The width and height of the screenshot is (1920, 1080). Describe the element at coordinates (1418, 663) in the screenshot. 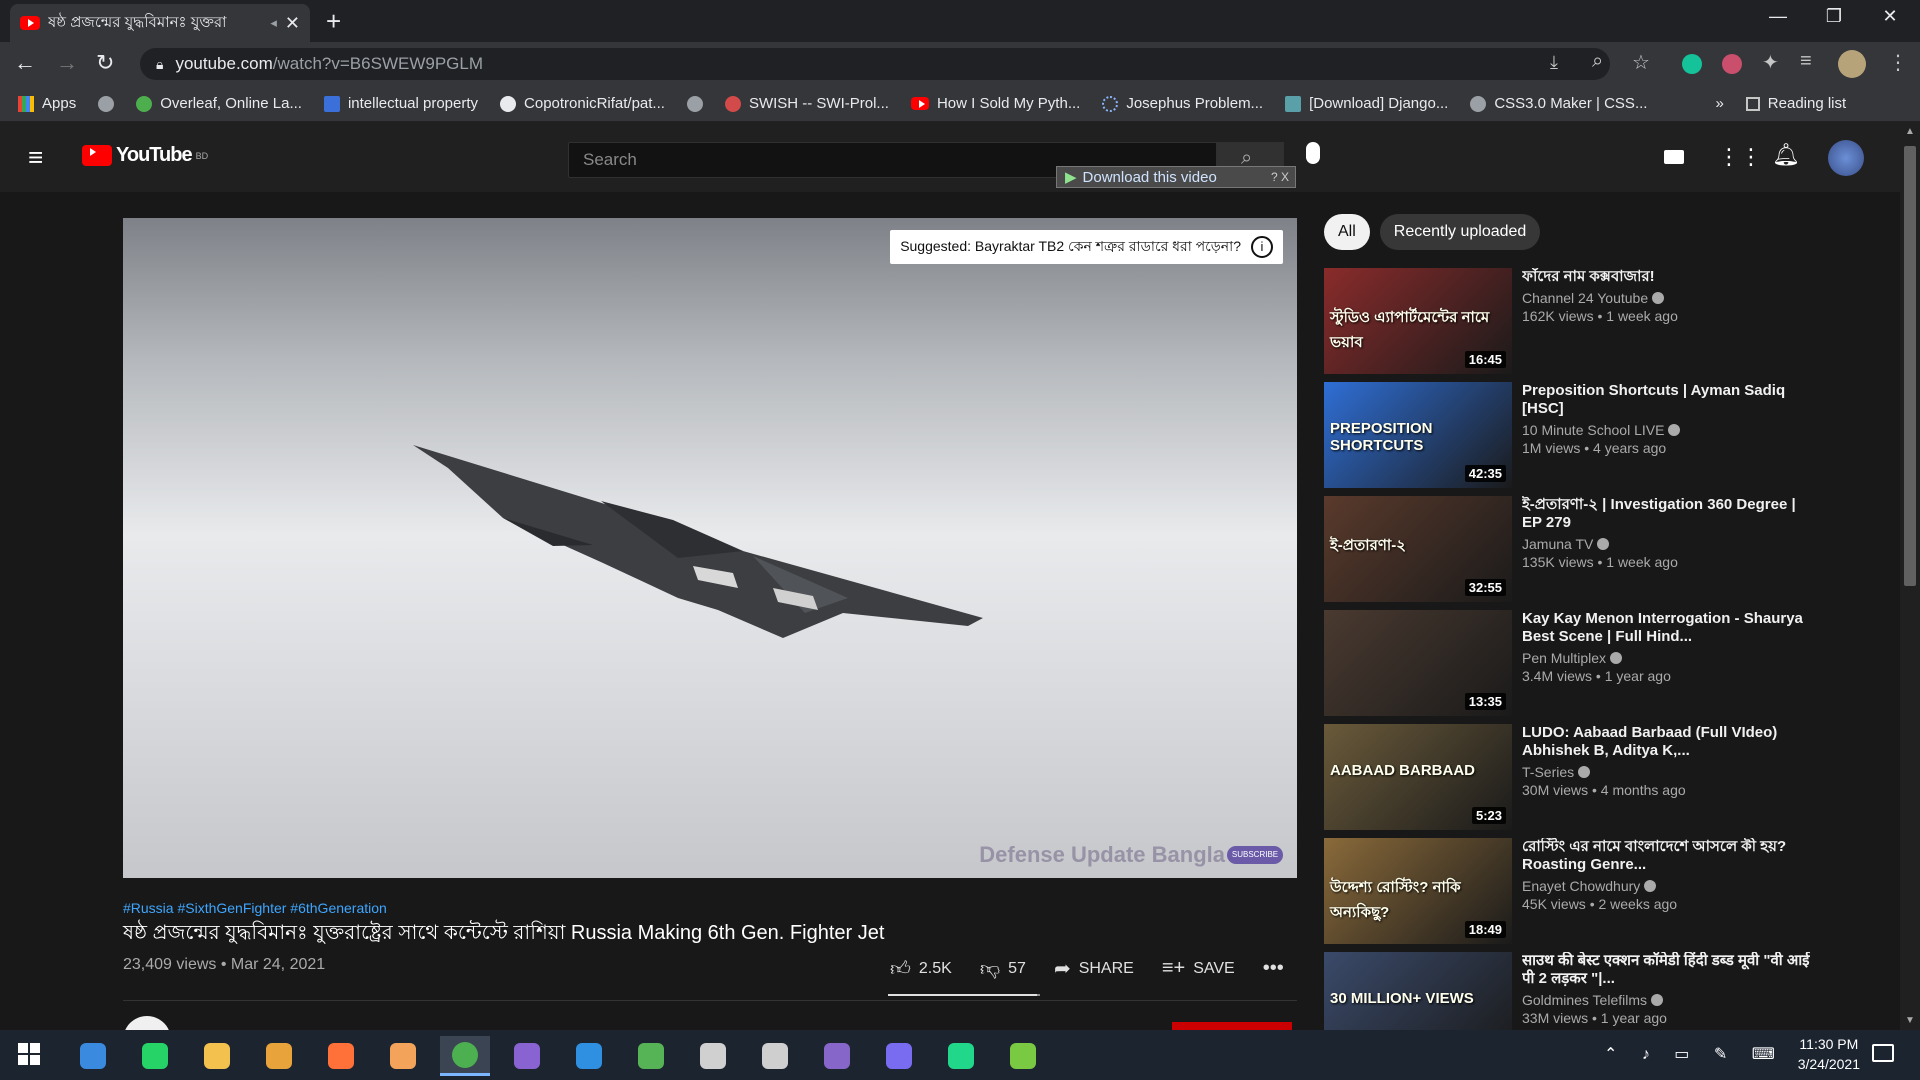

I see `video-thumbnail: 13:35` at that location.